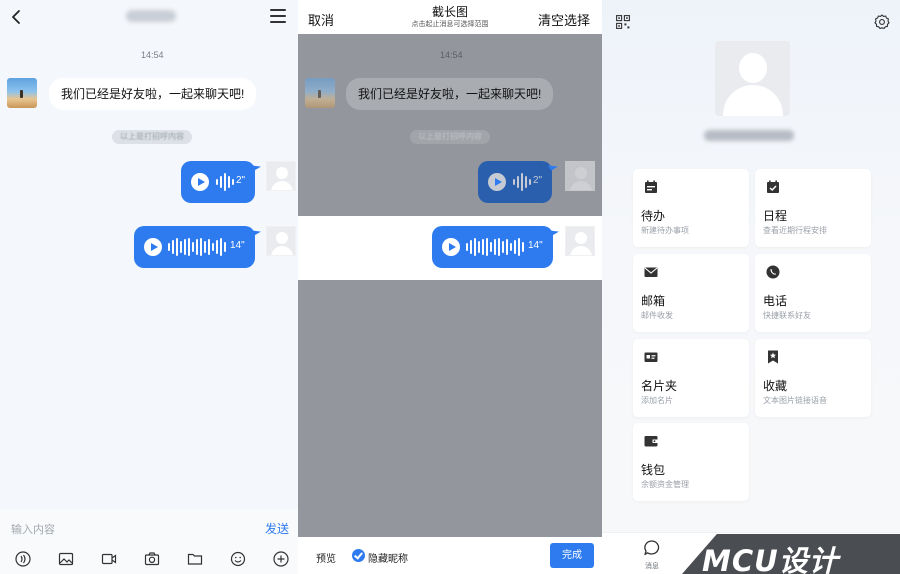 The width and height of the screenshot is (900, 574). Describe the element at coordinates (773, 186) in the screenshot. I see `calendar-icon` at that location.